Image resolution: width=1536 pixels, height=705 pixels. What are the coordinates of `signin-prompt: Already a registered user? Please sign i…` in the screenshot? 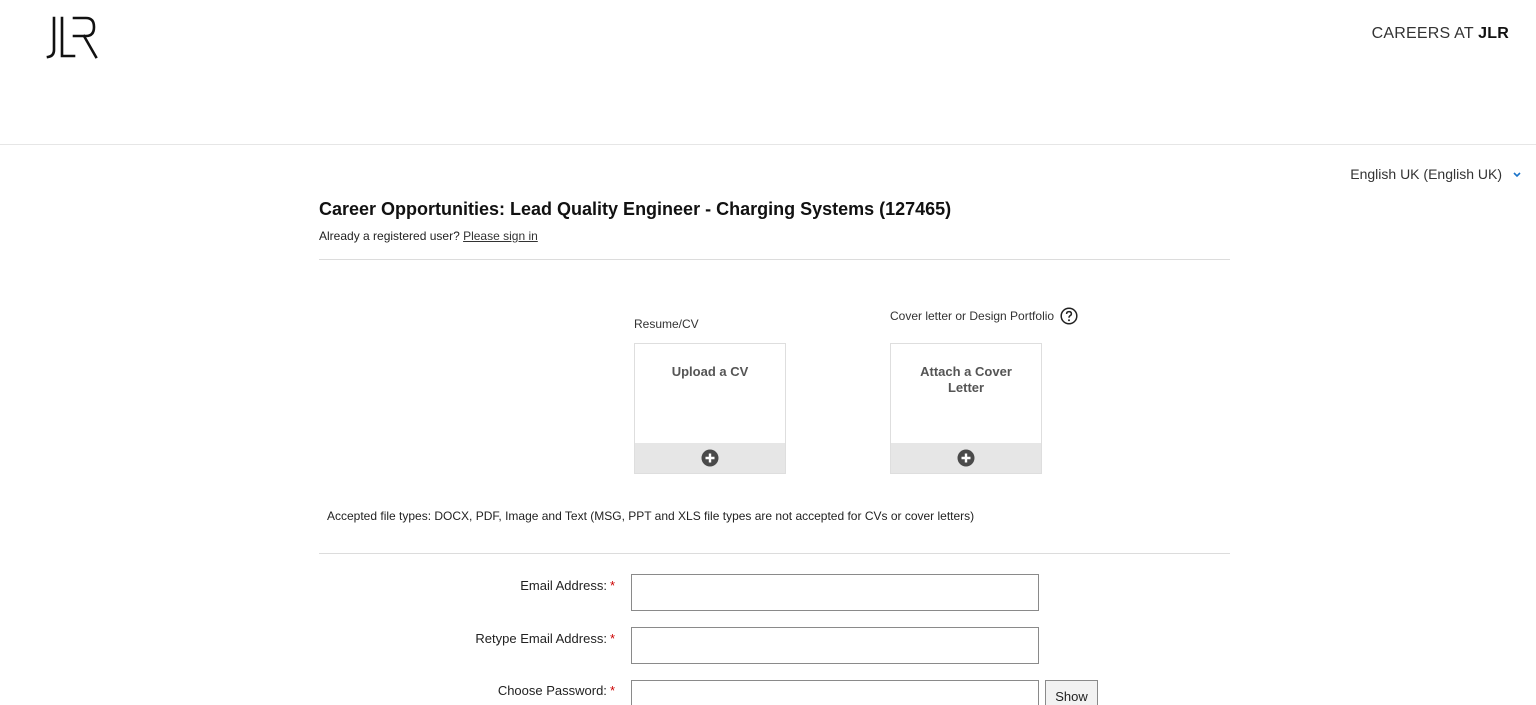 It's located at (428, 236).